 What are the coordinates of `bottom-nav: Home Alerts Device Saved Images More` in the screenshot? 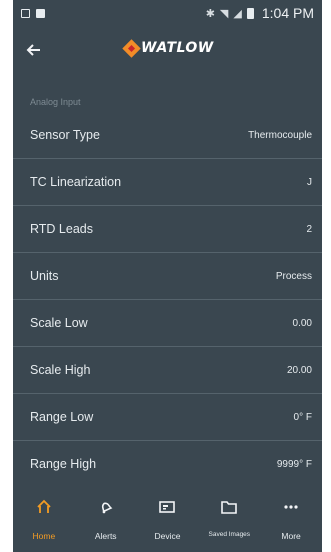 It's located at (167, 519).